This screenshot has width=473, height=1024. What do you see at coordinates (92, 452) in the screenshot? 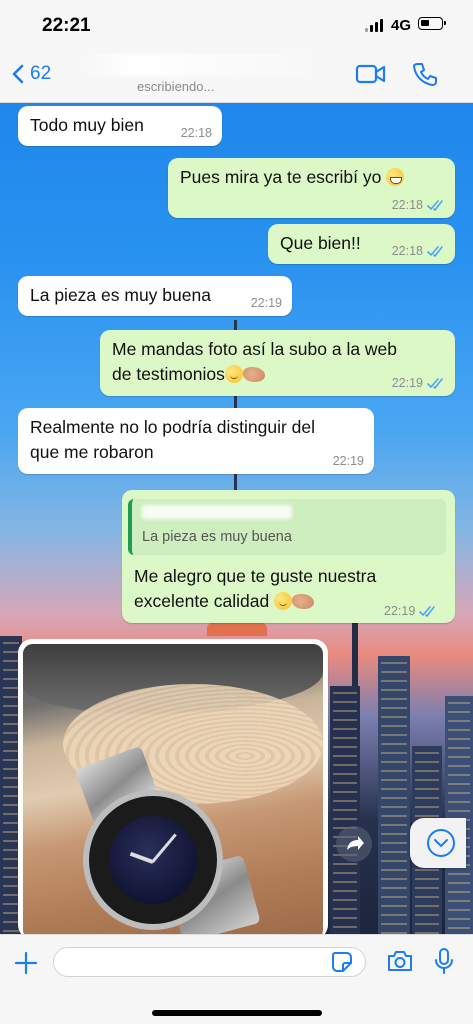
I see `message-text: que me robaron` at bounding box center [92, 452].